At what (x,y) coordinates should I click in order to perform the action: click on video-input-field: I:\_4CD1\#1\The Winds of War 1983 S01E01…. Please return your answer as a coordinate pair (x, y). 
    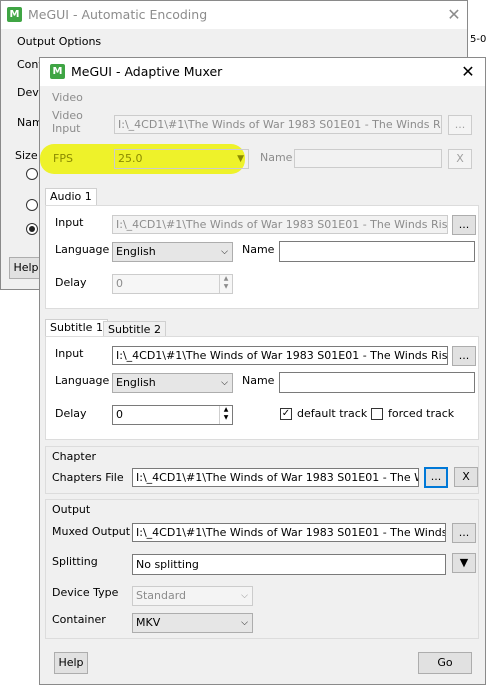
    Looking at the image, I should click on (278, 124).